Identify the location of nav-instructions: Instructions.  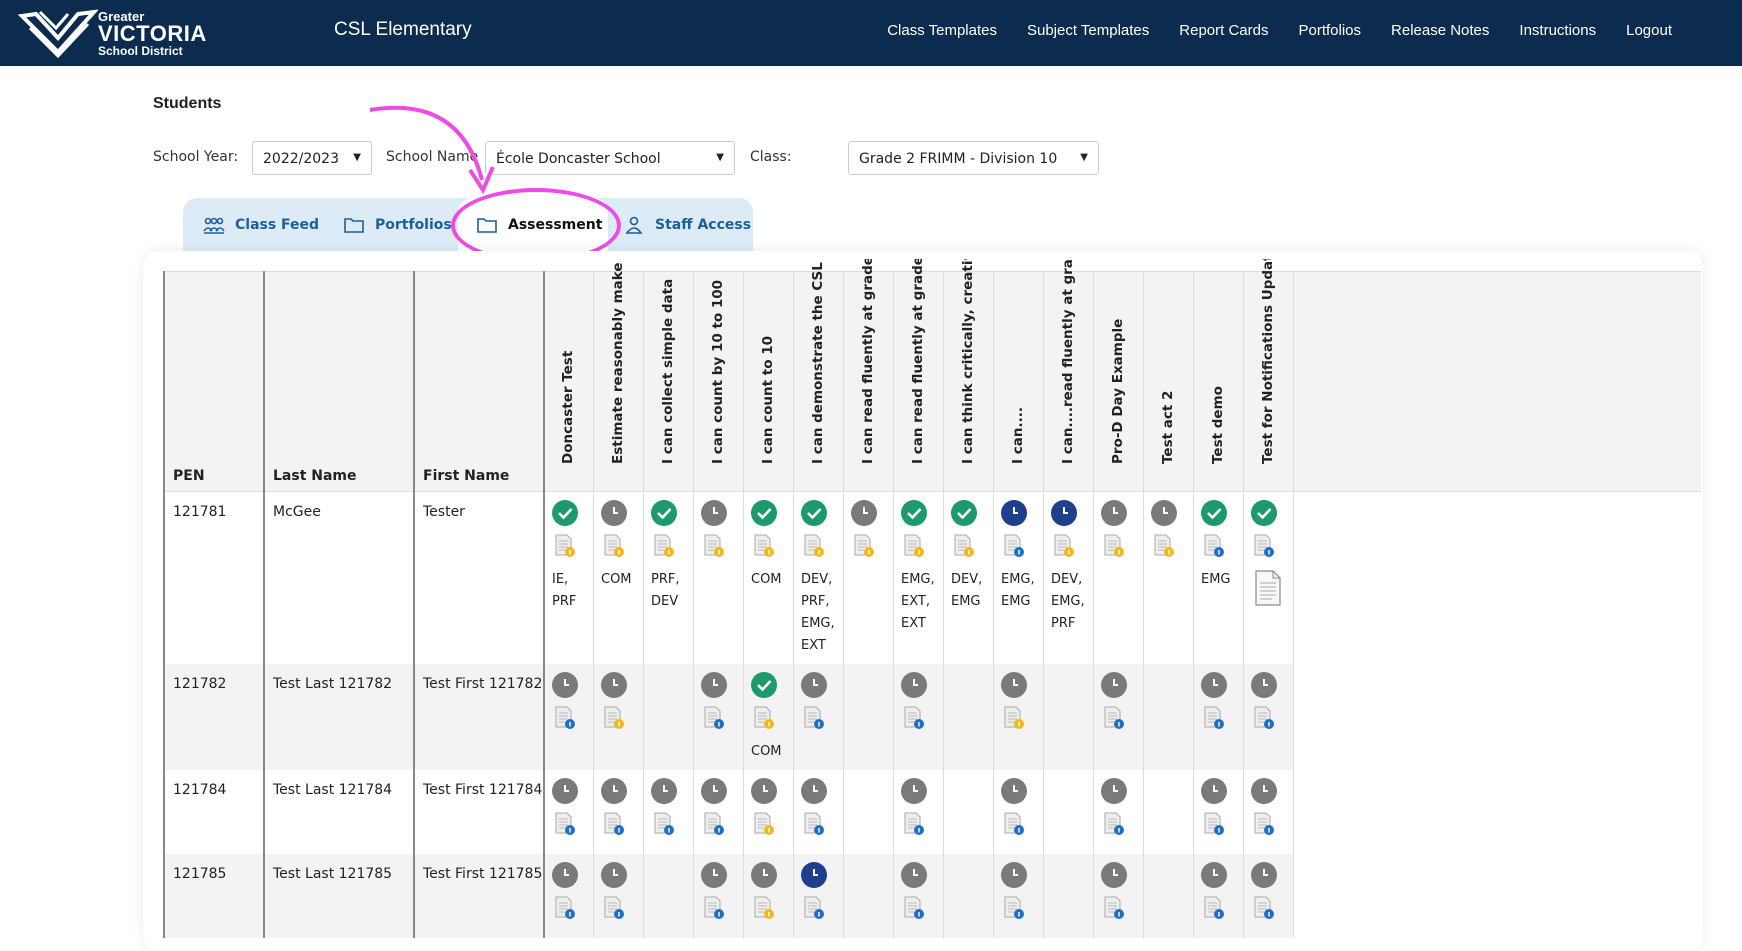
(1557, 30).